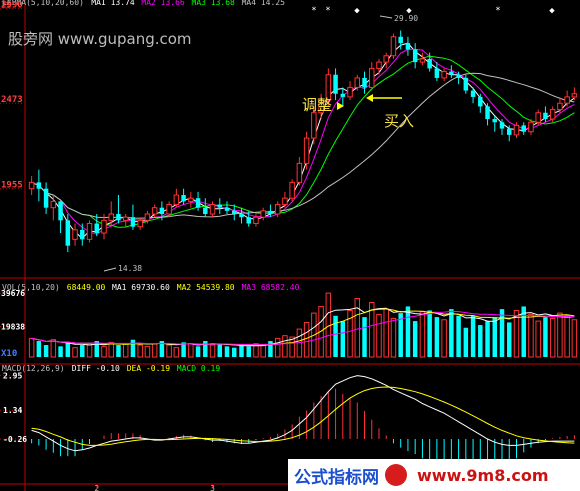 The width and height of the screenshot is (580, 491). I want to click on bottom-watermark: 公式指标网 www.9m8.com, so click(434, 475).